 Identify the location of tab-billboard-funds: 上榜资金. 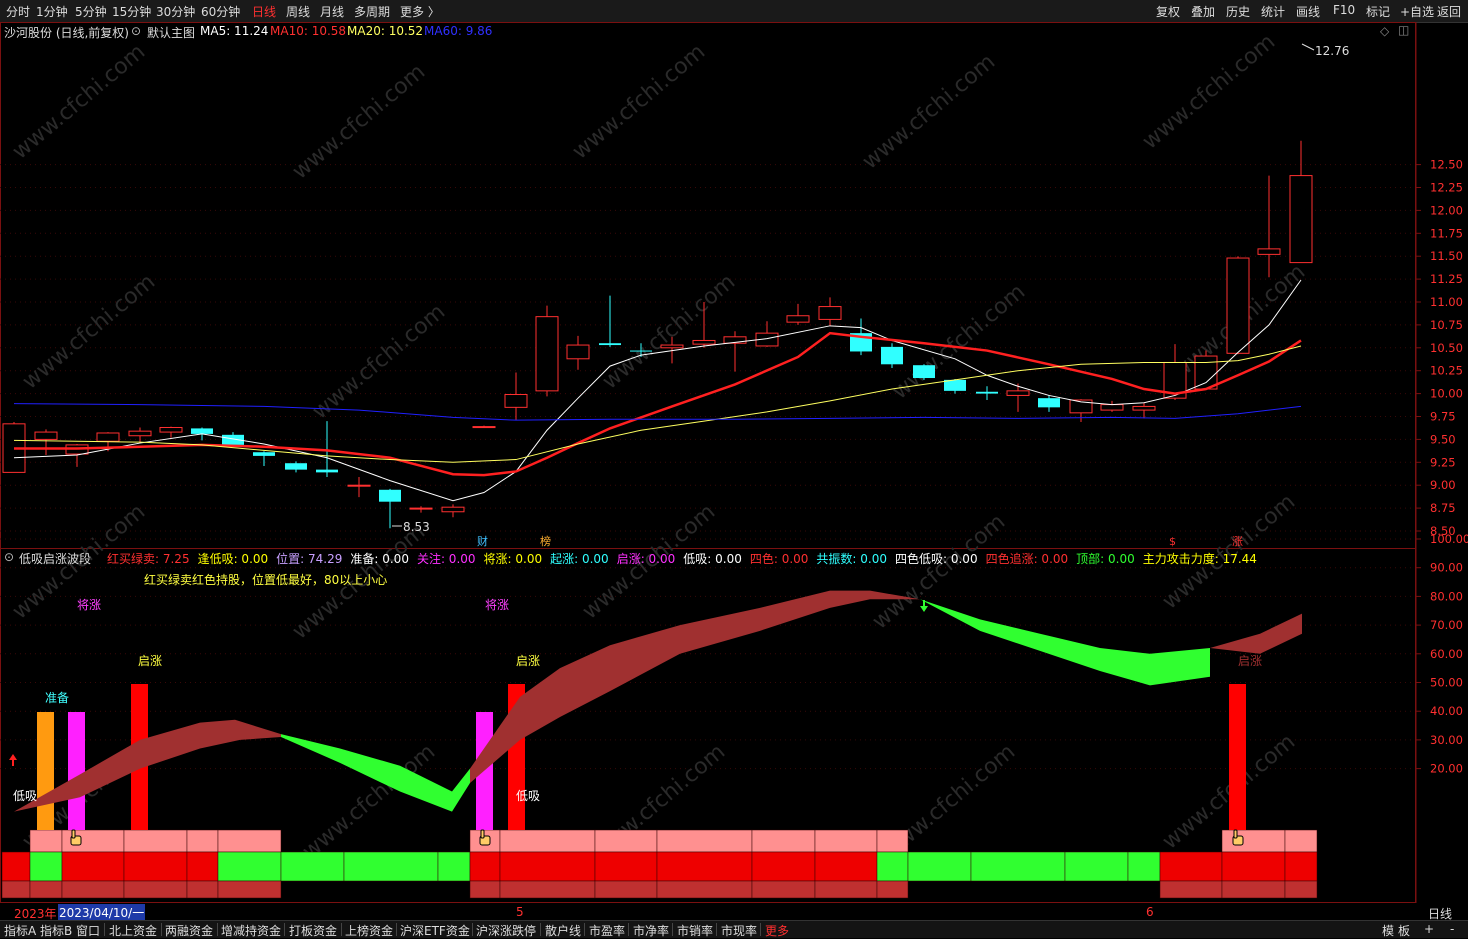
(369, 930).